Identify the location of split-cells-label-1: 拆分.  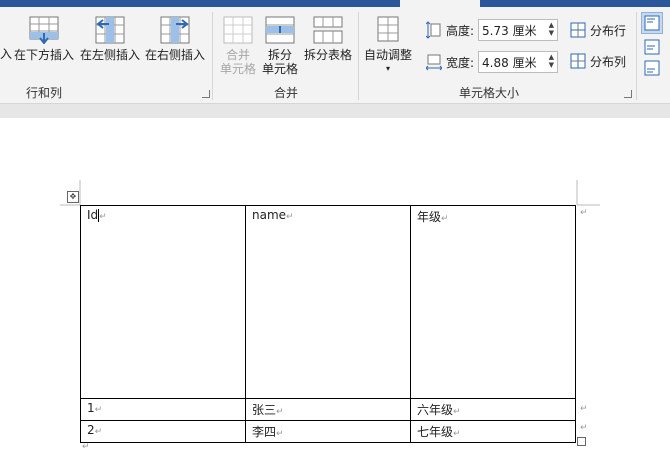
(280, 55).